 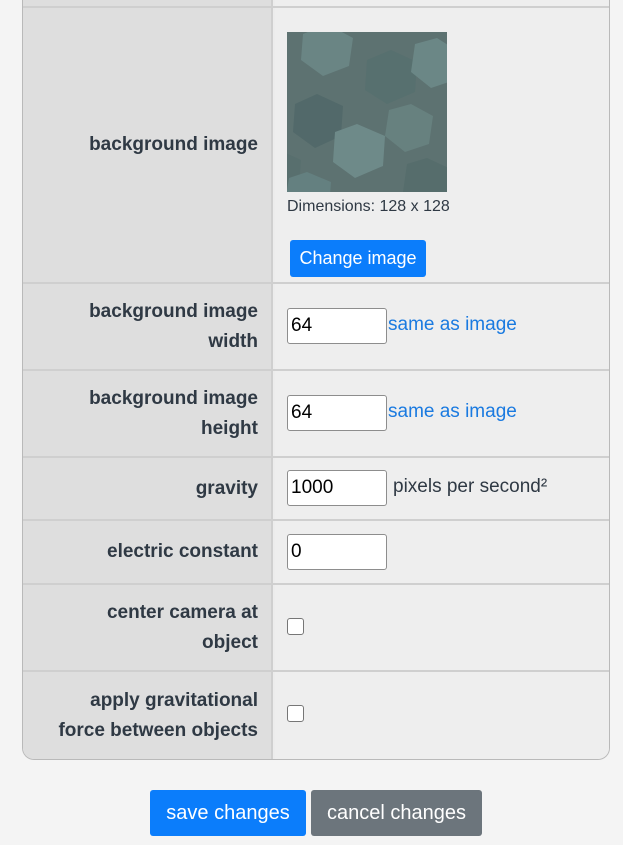 I want to click on background-image-height-input, so click(x=337, y=413).